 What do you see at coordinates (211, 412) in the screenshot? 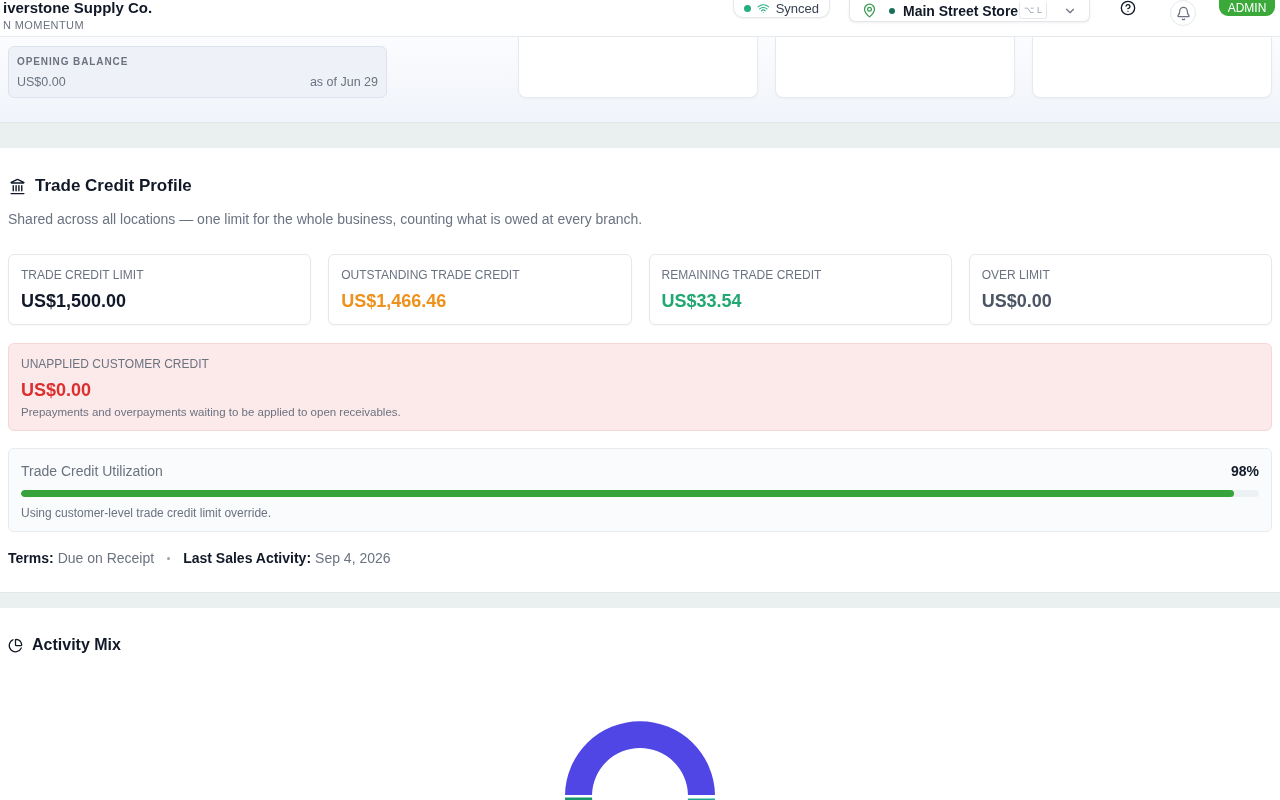
I see `unapplied-credit-note: Prepayments and overpayments waiting to be applied to open receivables.` at bounding box center [211, 412].